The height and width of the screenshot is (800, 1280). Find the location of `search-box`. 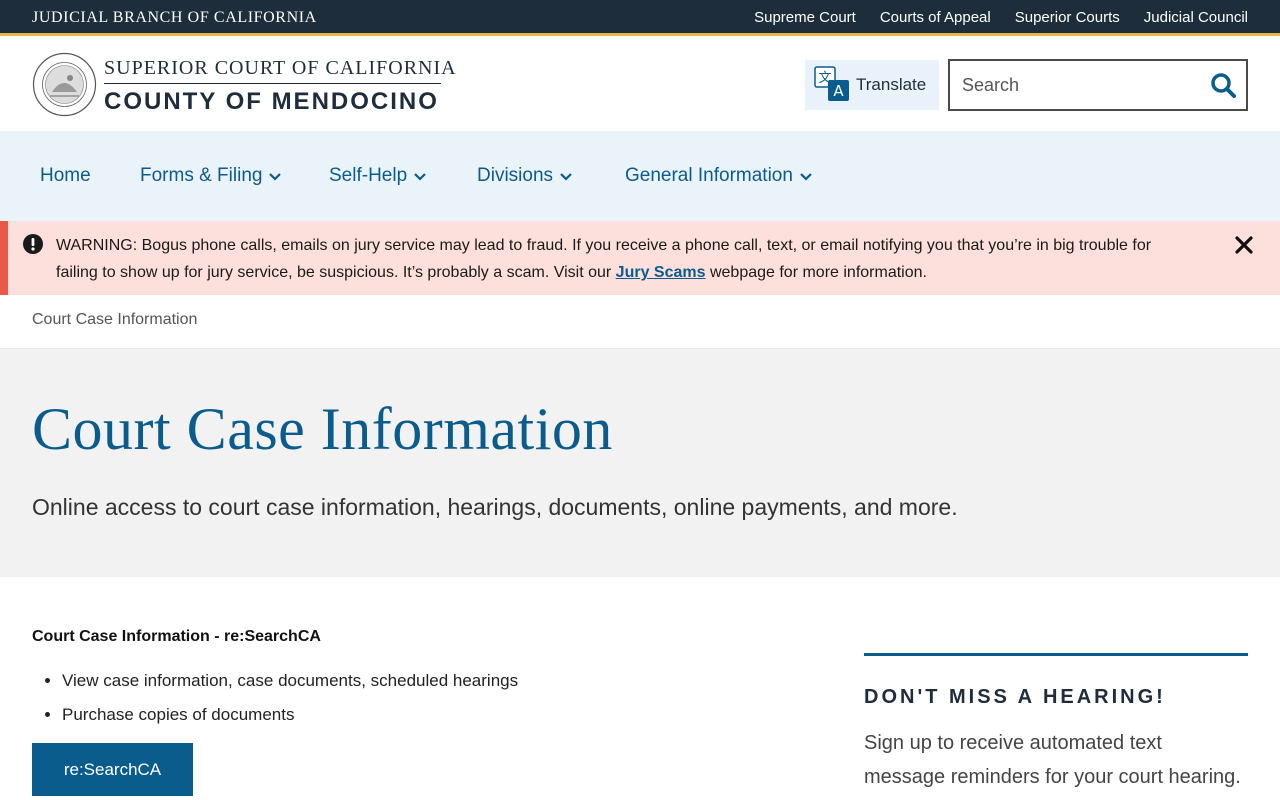

search-box is located at coordinates (1098, 85).